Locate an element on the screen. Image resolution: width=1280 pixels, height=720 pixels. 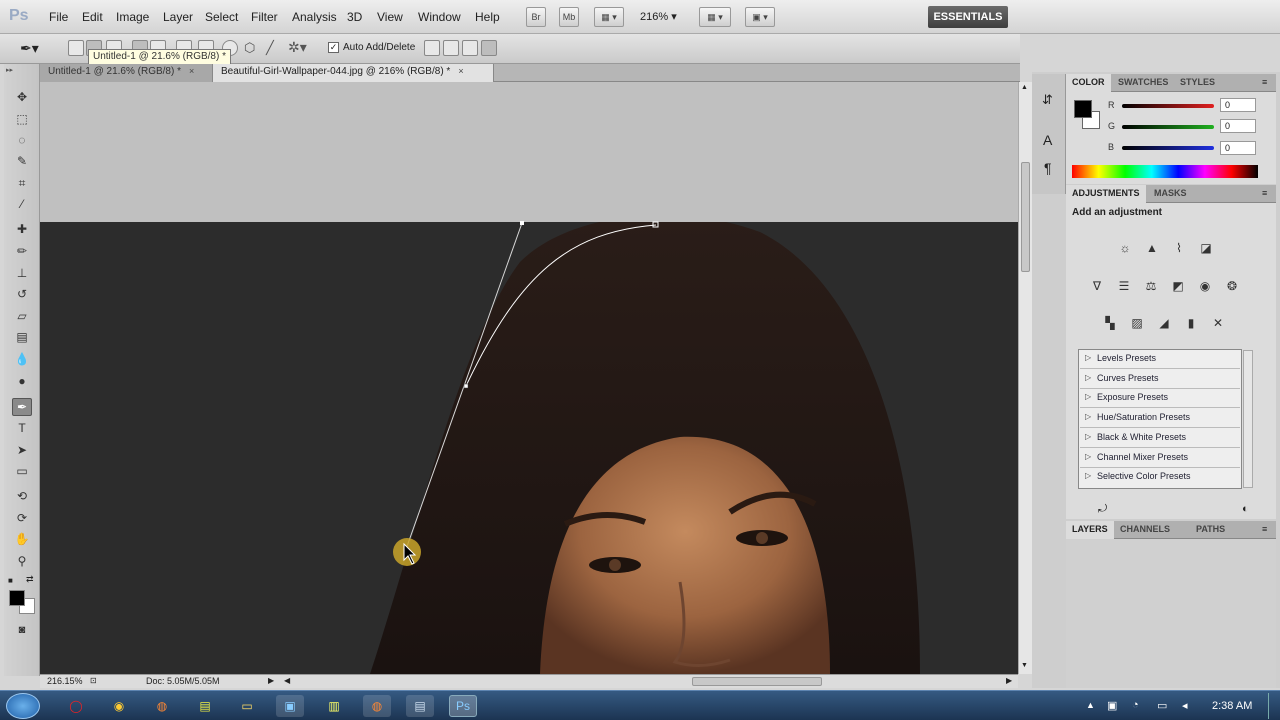
workspace-essentials-button: ESSENTIALS is located at coordinates (968, 17).